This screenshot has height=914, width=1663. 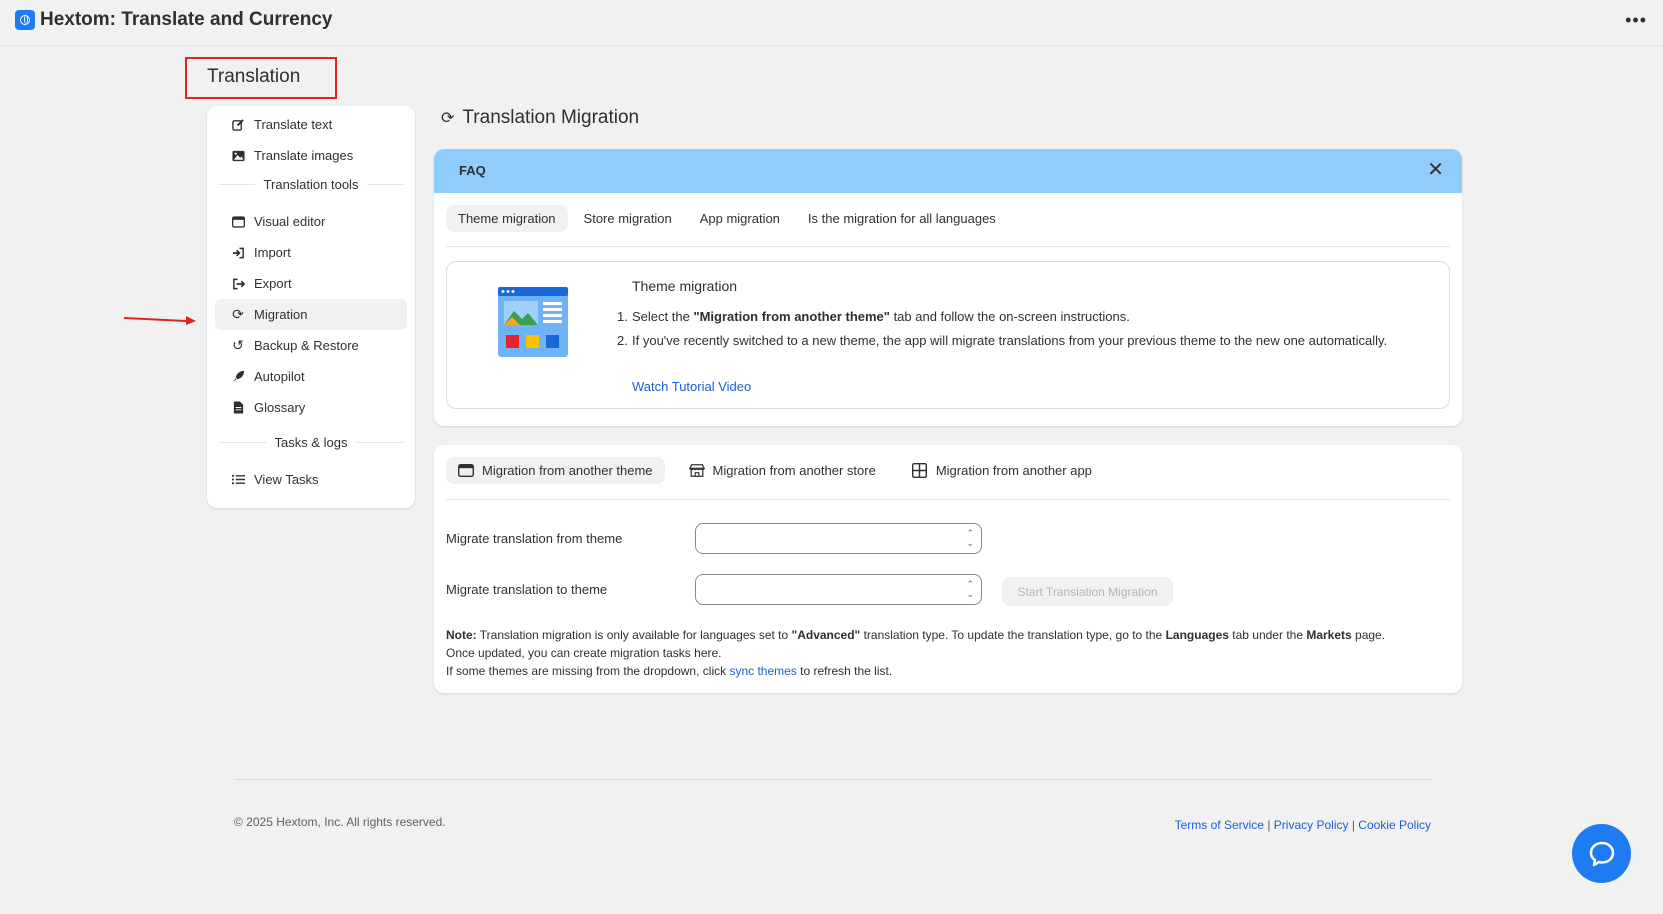 I want to click on app-title: Hextom: Translate and Currency, so click(x=186, y=19).